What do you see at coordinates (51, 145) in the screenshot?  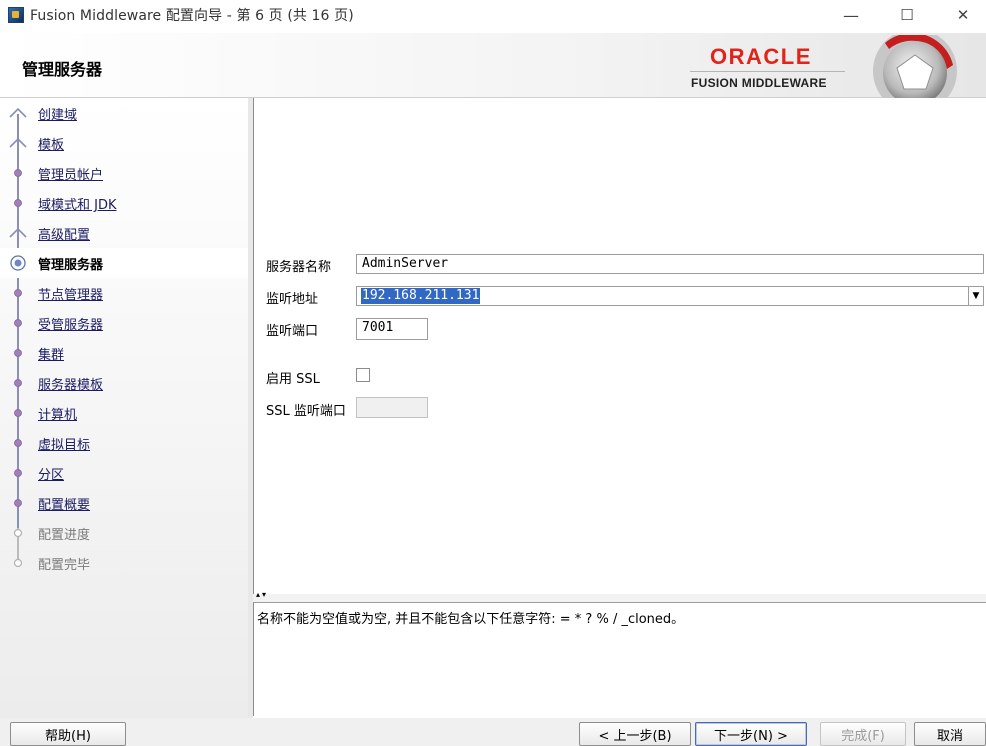 I see `nav-step-label: 模板` at bounding box center [51, 145].